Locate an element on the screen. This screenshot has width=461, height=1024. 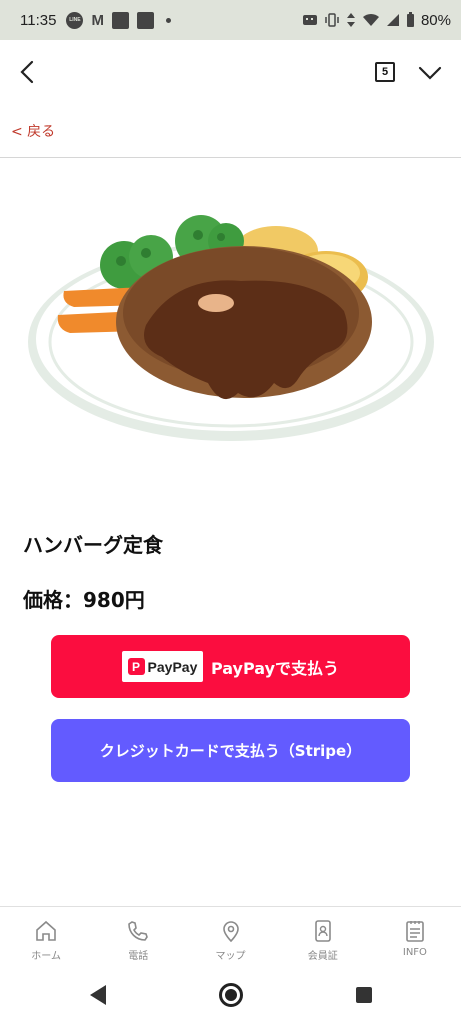
nav-label-map: マップ is located at coordinates (230, 956).